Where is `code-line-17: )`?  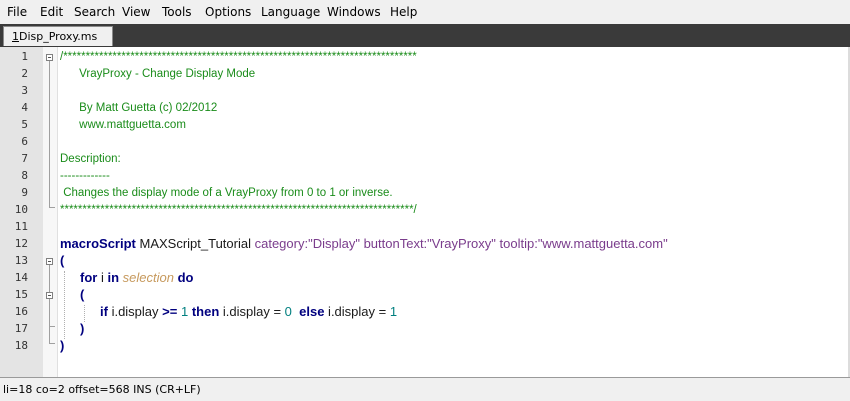
code-line-17: ) is located at coordinates (82, 328).